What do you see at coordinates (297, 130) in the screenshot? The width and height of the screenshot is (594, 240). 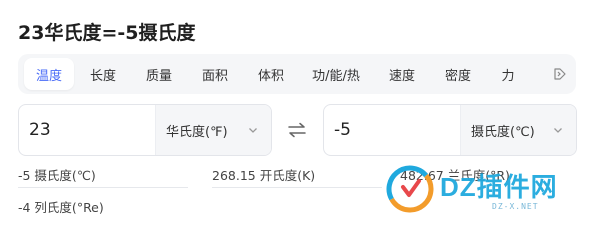 I see `swap-icon` at bounding box center [297, 130].